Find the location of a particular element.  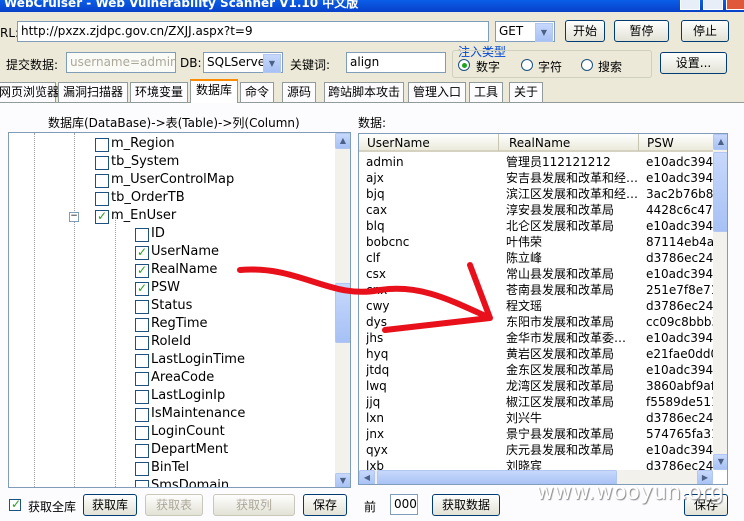

tab-database: 数据库 is located at coordinates (214, 91).